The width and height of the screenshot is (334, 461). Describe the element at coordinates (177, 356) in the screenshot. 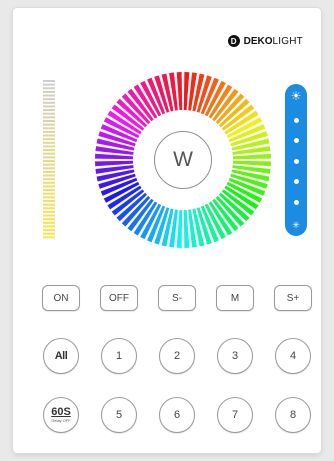

I see `zone-2-button: 2` at that location.